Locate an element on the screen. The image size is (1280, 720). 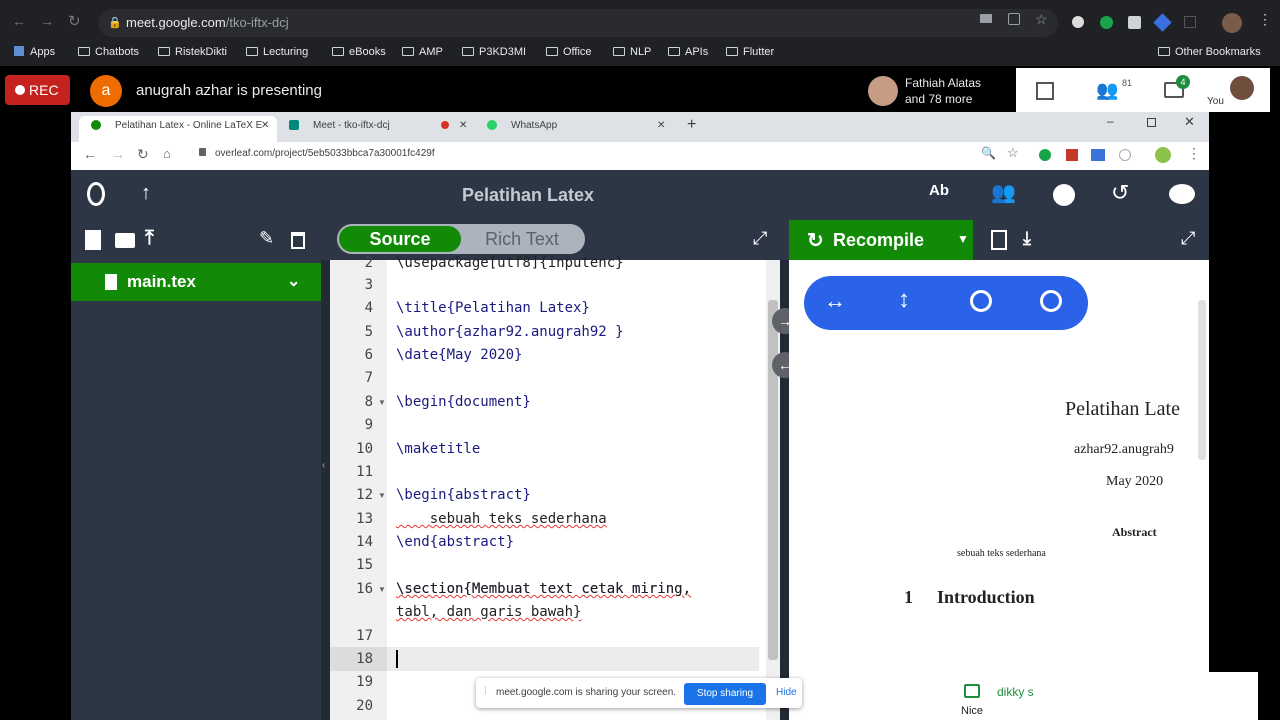
bookmark-office: Office is located at coordinates (569, 52).